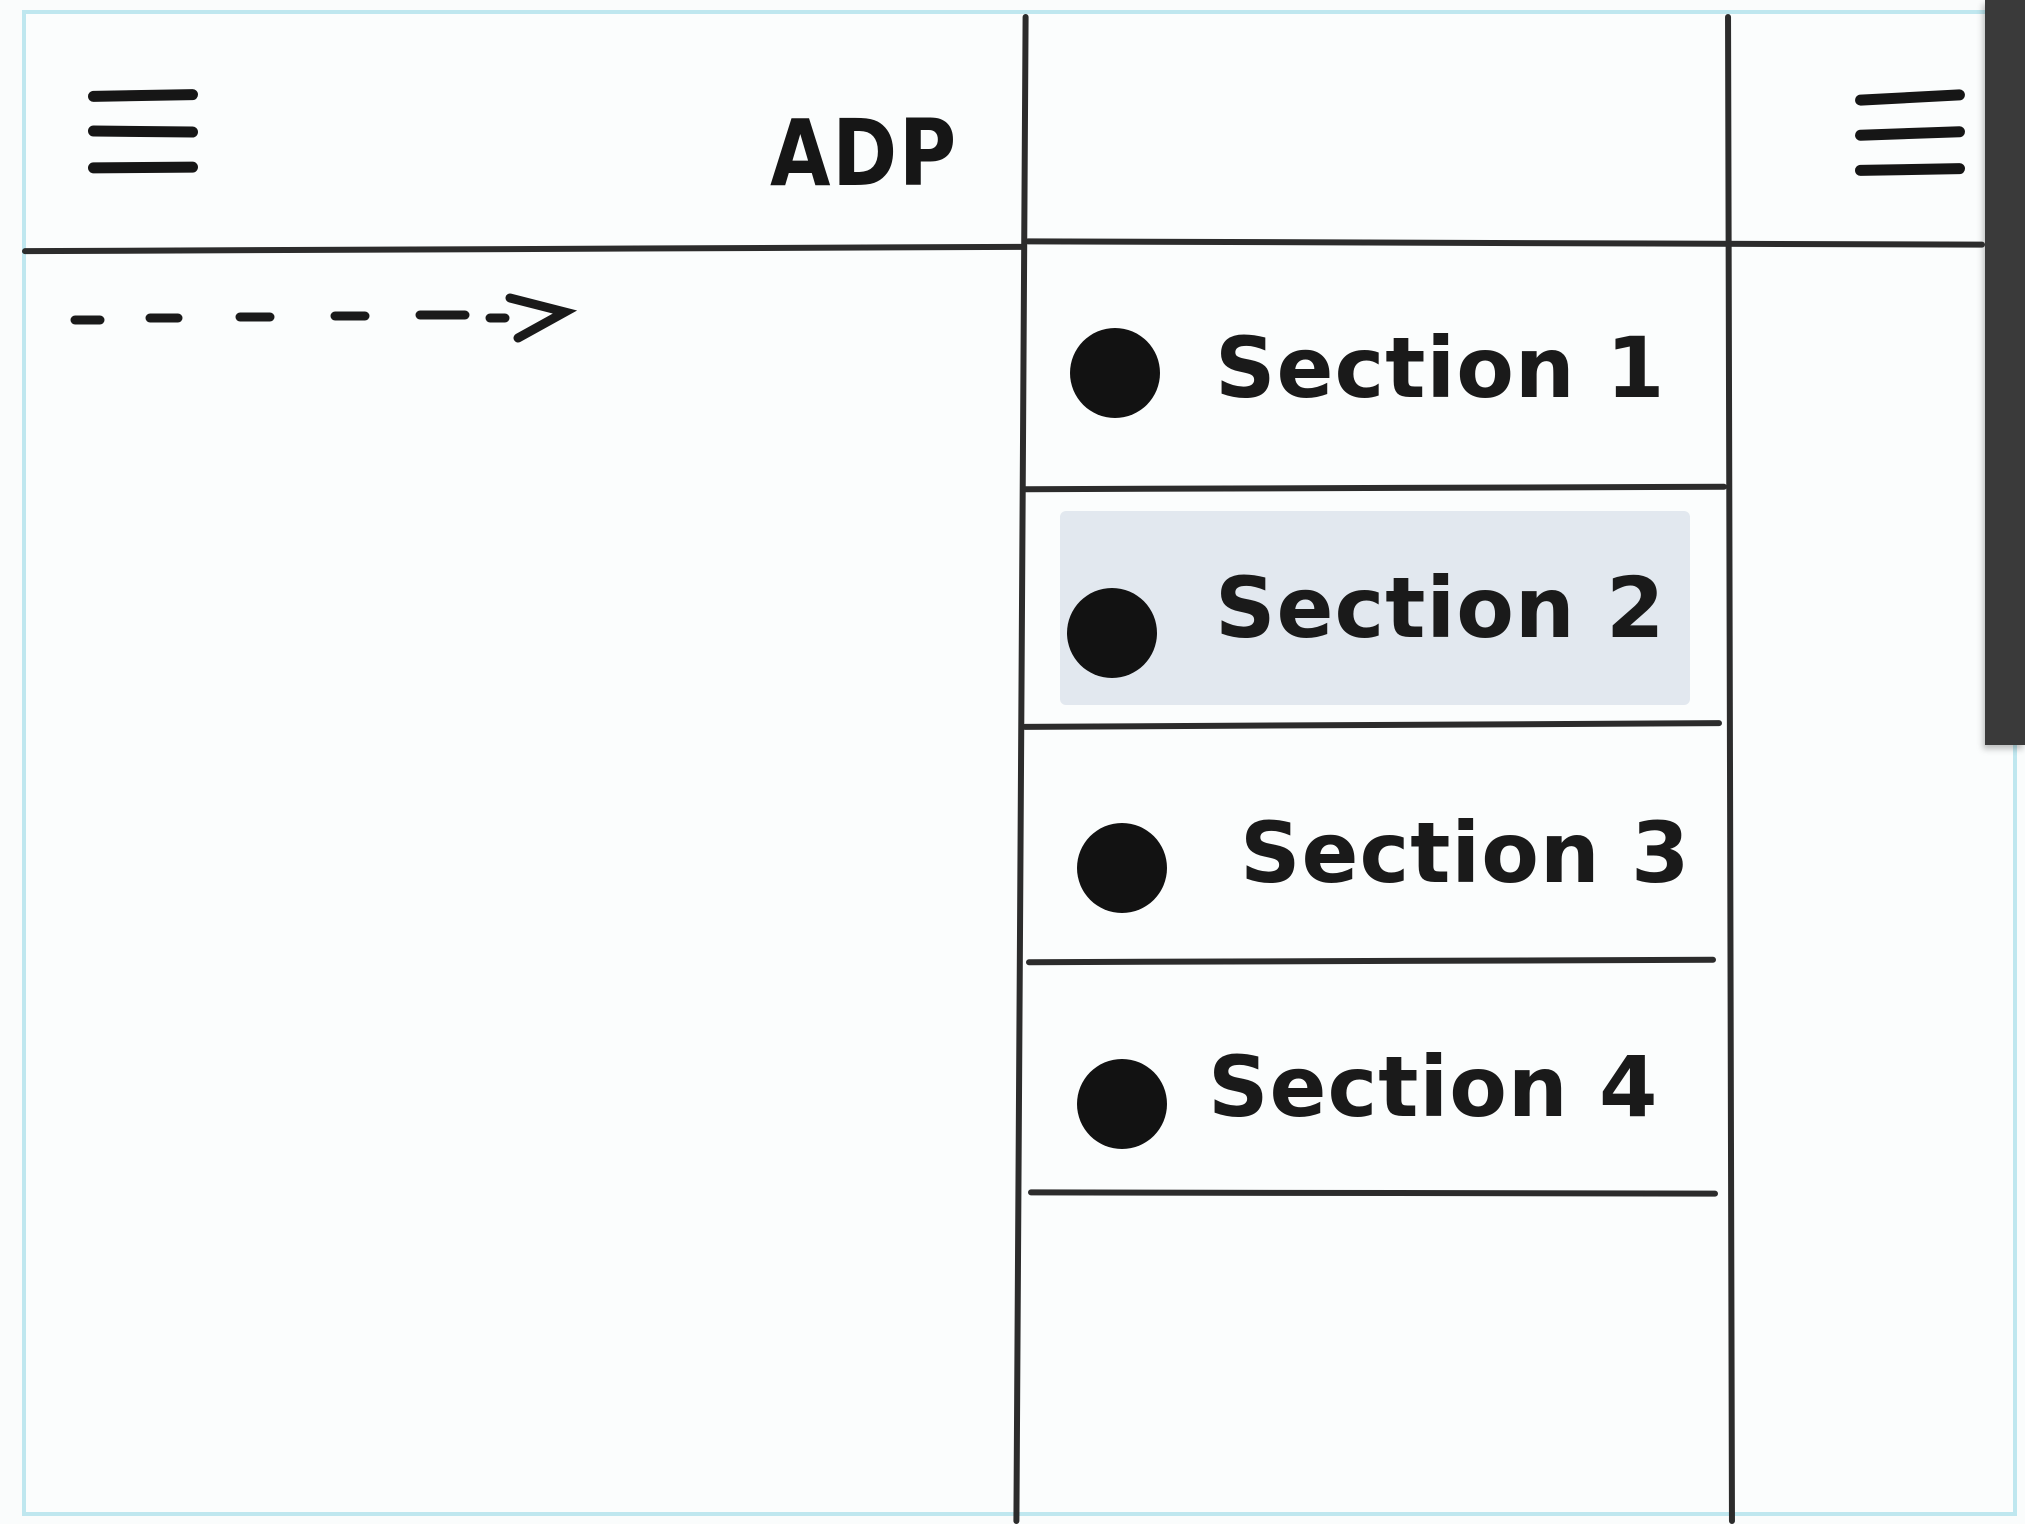 Image resolution: width=2025 pixels, height=1524 pixels. Describe the element at coordinates (864, 153) in the screenshot. I see `app-title: ADP` at that location.